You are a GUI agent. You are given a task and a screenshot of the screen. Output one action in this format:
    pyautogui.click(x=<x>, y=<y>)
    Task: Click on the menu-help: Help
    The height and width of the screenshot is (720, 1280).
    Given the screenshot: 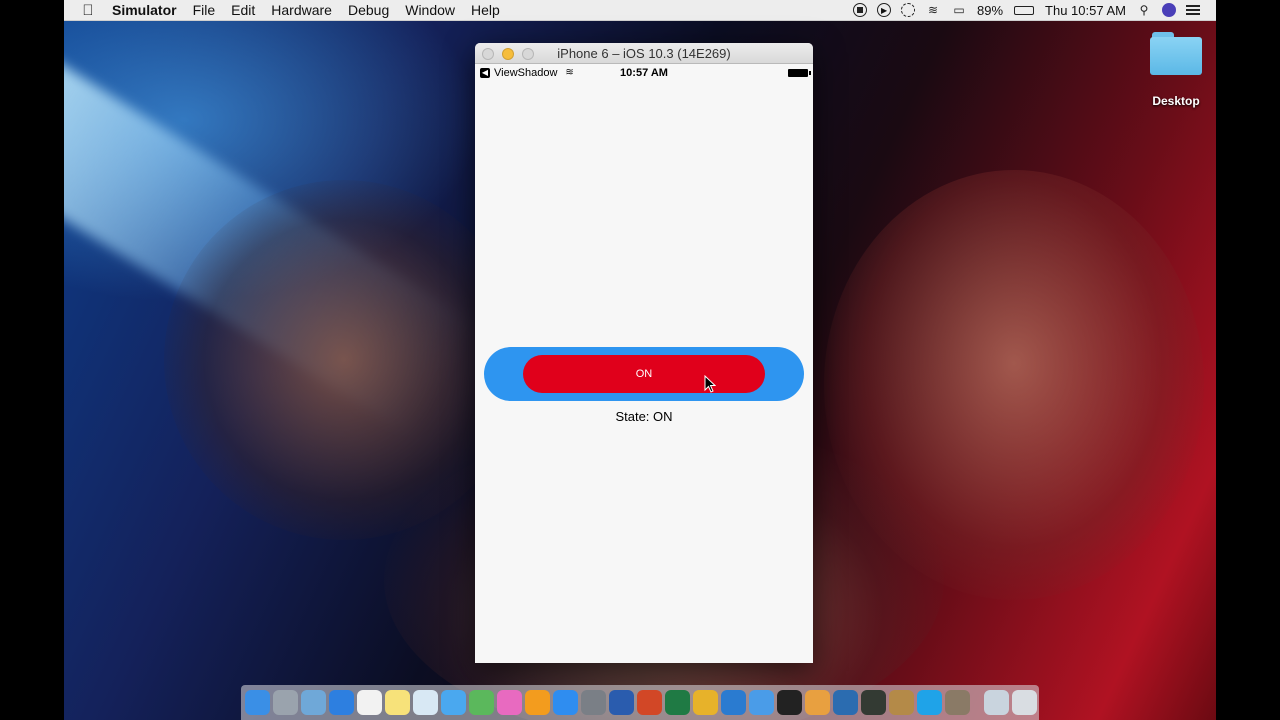 What is the action you would take?
    pyautogui.click(x=485, y=10)
    